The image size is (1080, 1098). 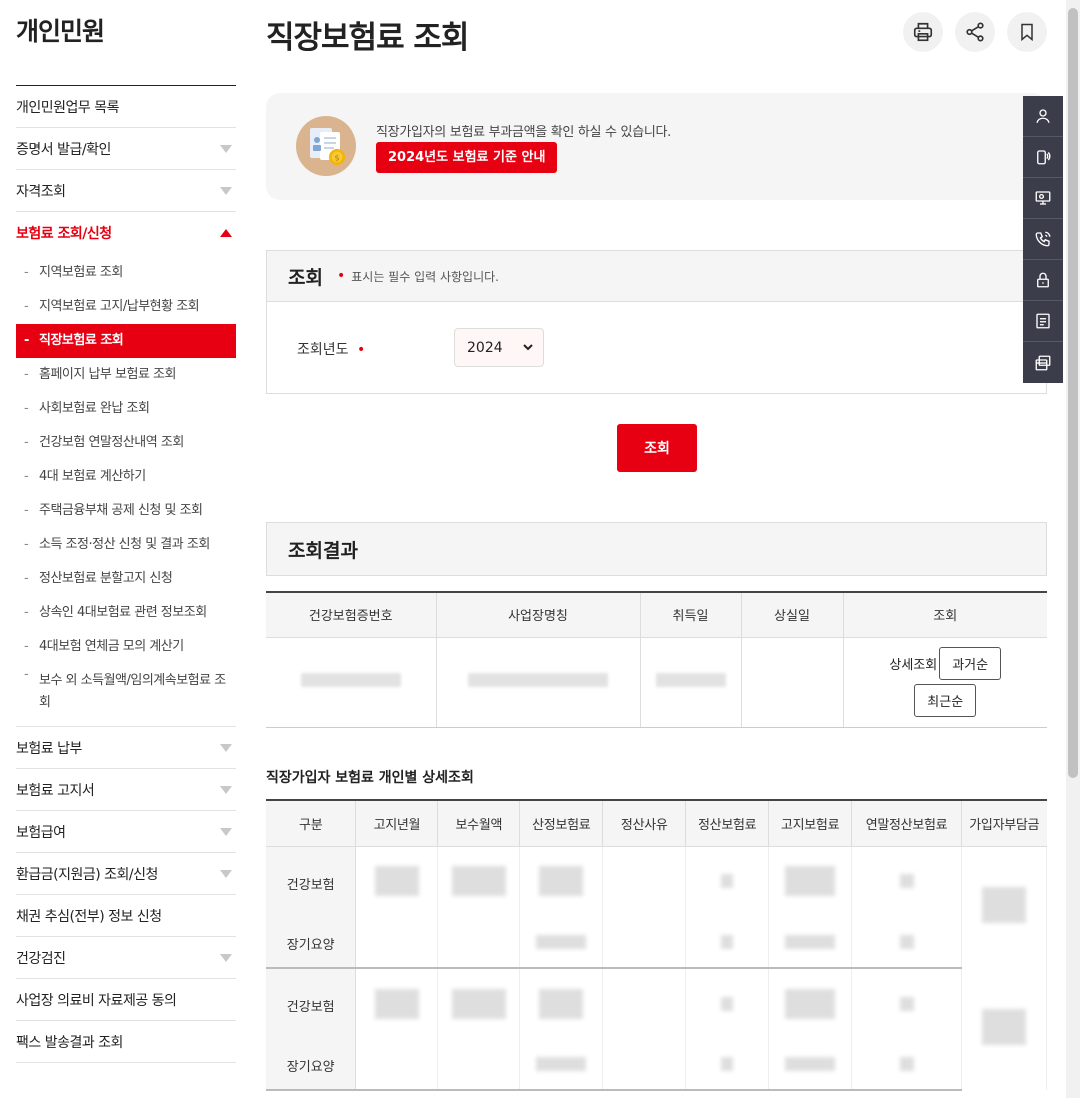 I want to click on col-insurance-number: 건강보험증번호, so click(x=351, y=615).